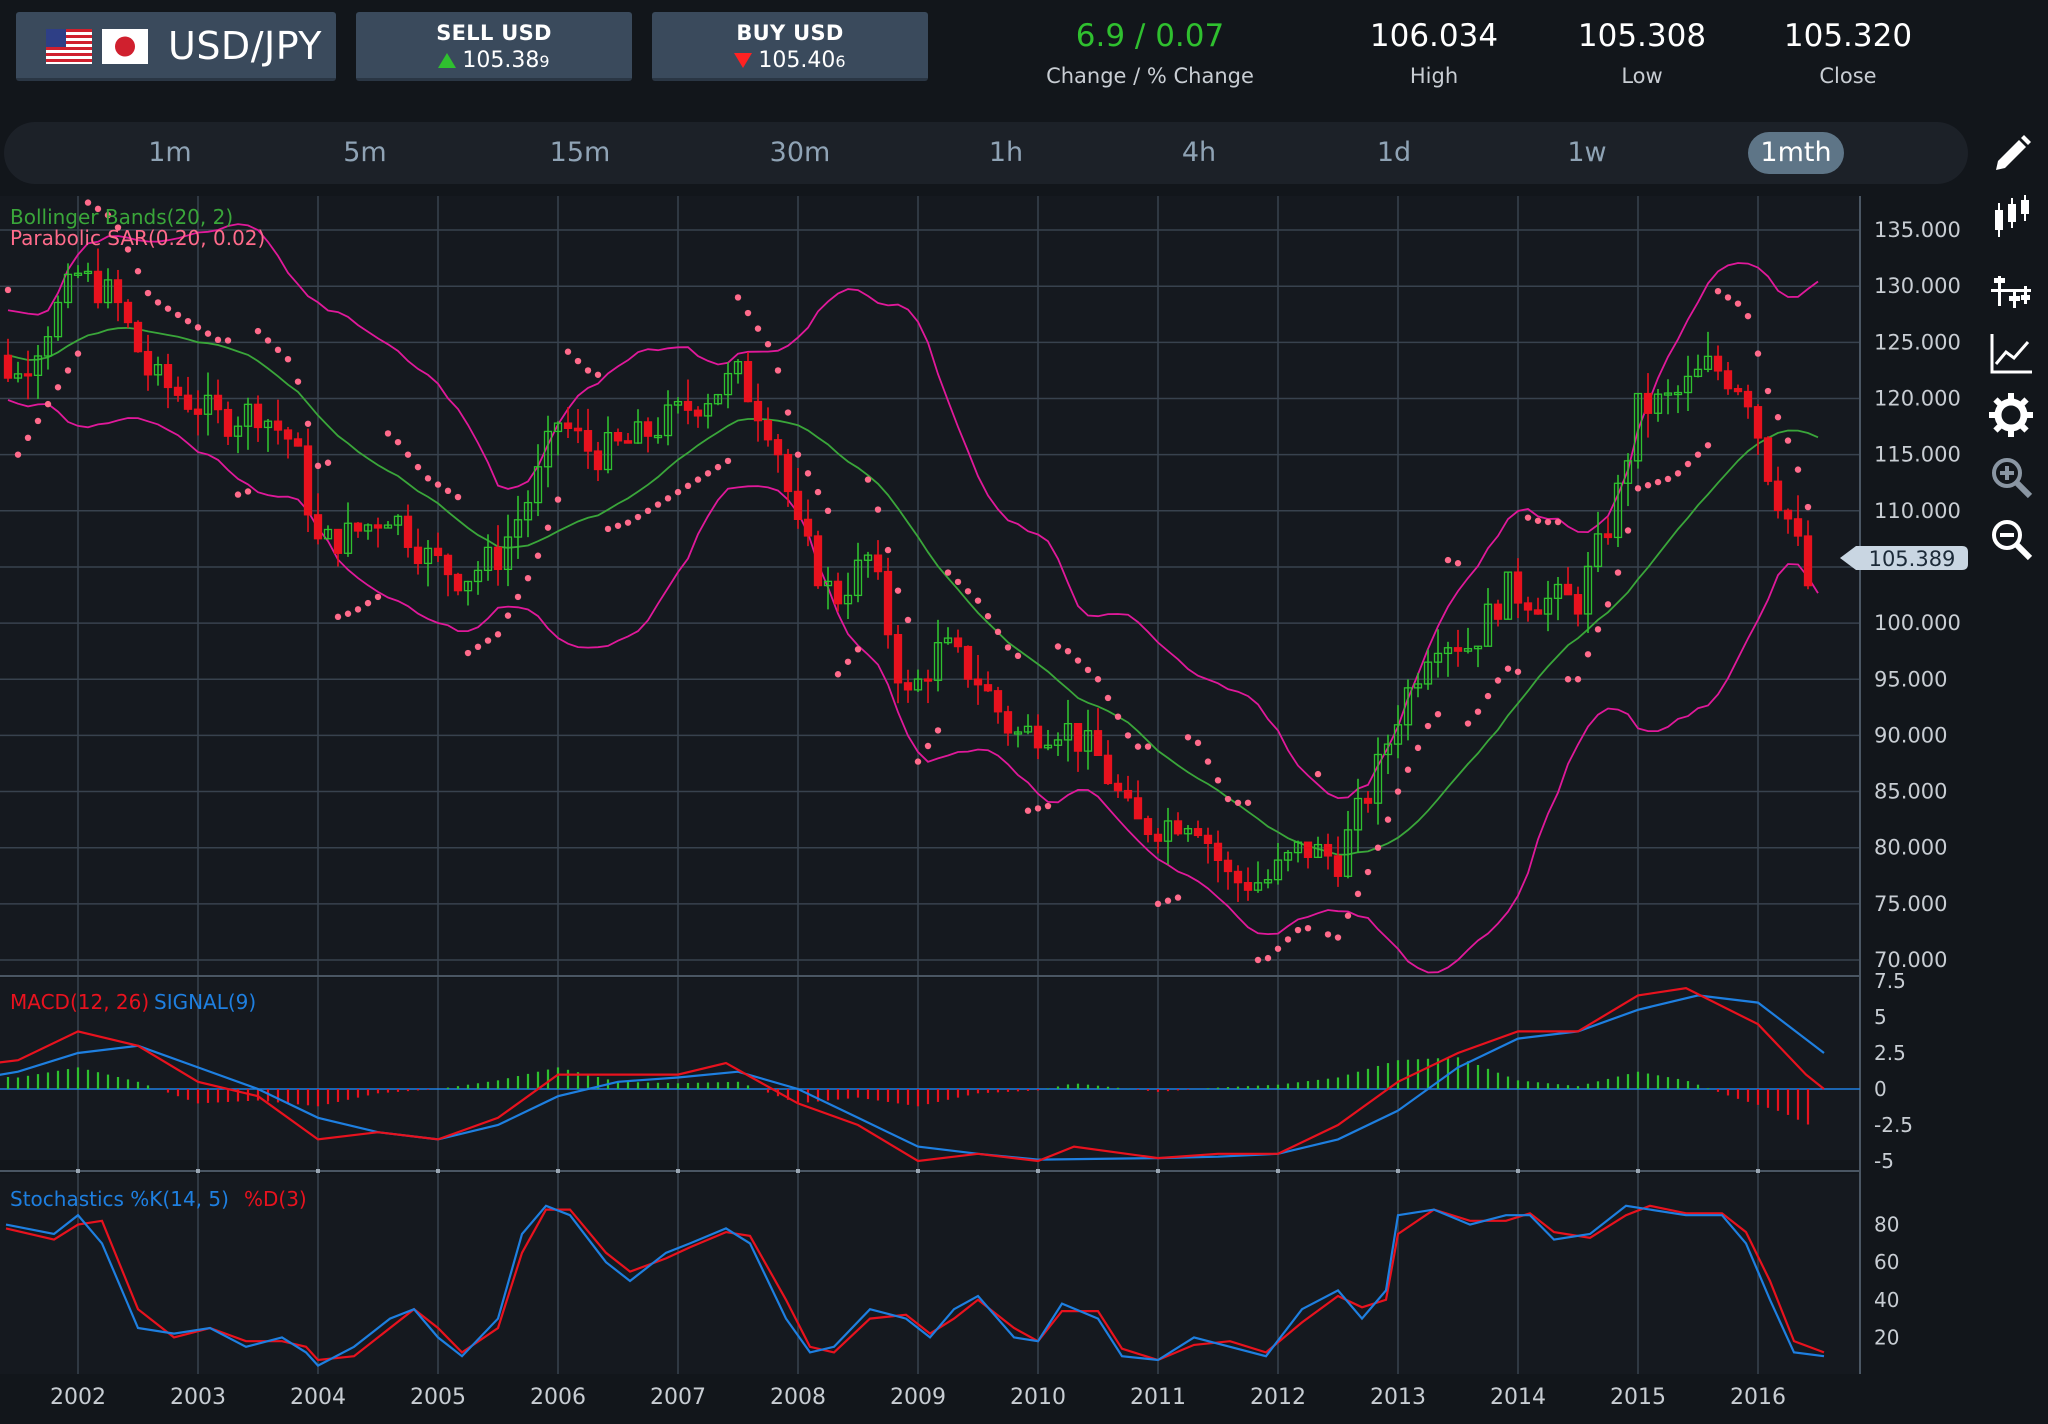 The height and width of the screenshot is (1424, 2048). Describe the element at coordinates (494, 33) in the screenshot. I see `sell-label: SELL USD` at that location.